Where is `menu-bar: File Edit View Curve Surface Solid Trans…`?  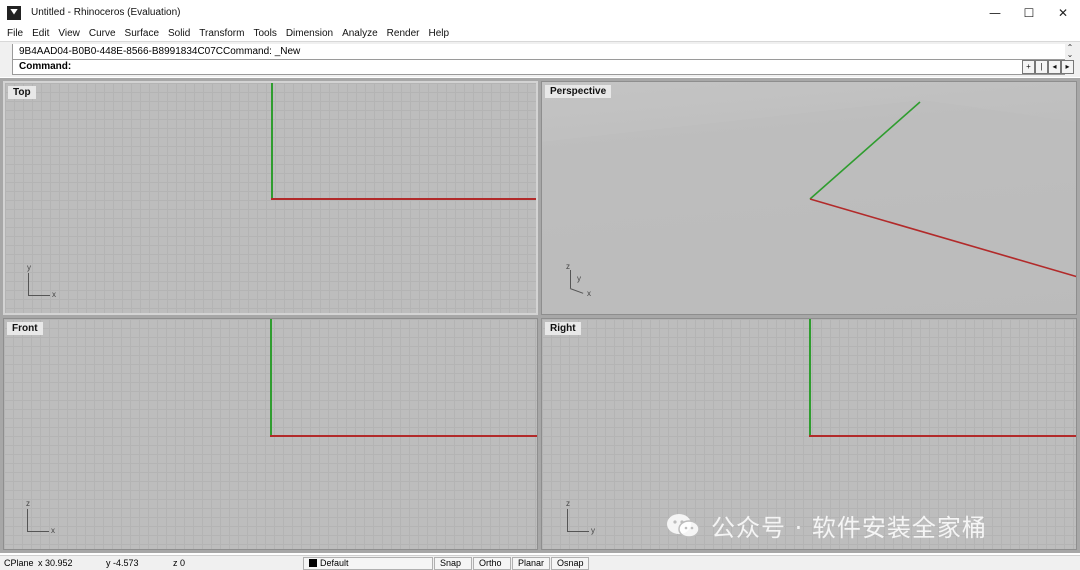 menu-bar: File Edit View Curve Surface Solid Trans… is located at coordinates (540, 33).